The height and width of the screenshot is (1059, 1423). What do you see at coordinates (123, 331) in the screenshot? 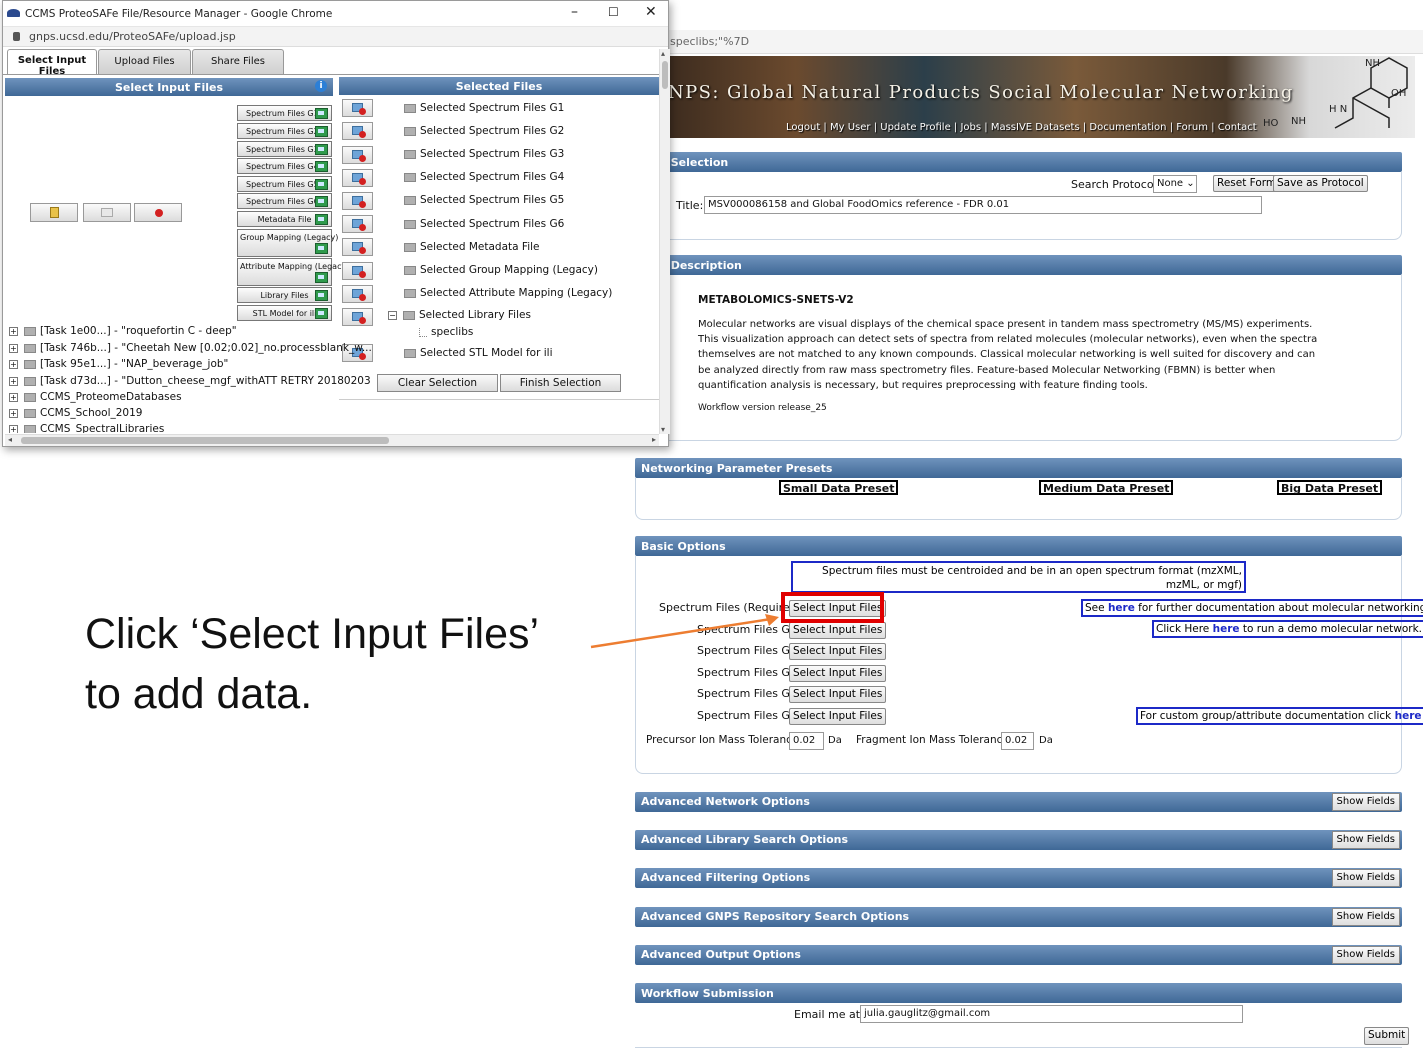
I see `tree-item-task-1e00: + [Task 1e00...] - "roquefortin C - deep"` at bounding box center [123, 331].